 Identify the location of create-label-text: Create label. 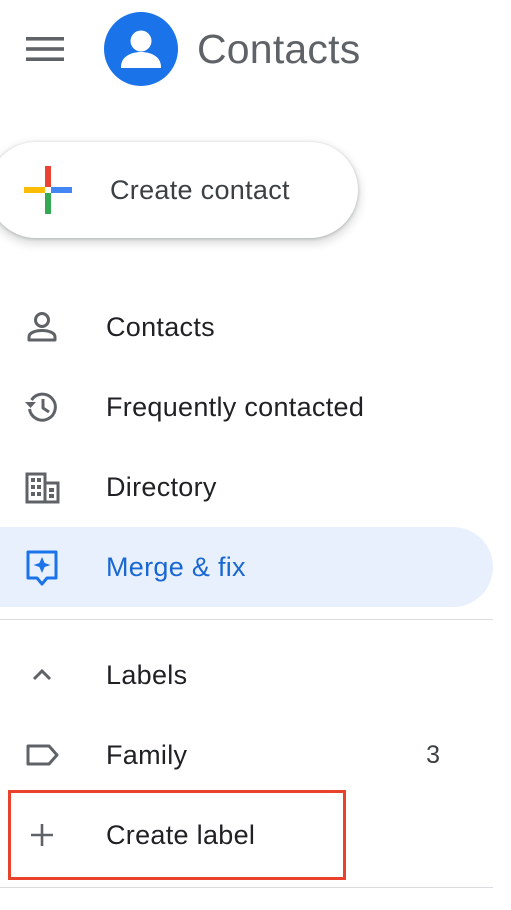
(181, 835).